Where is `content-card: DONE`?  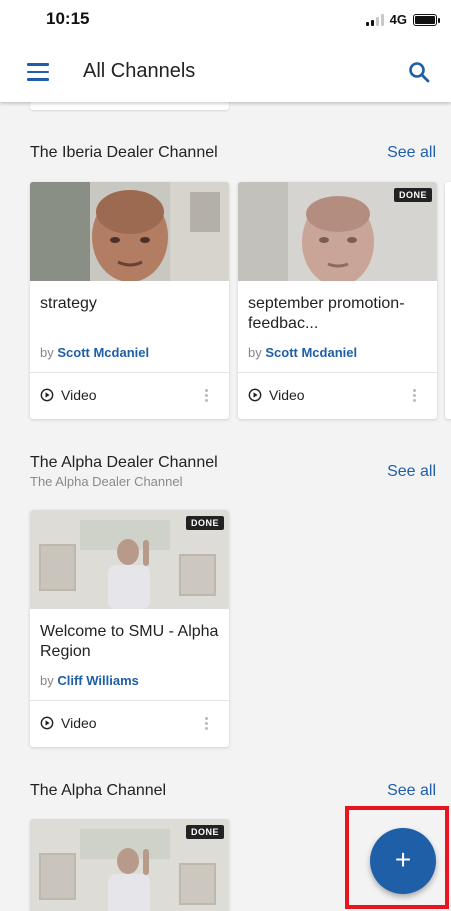 content-card: DONE is located at coordinates (129, 865).